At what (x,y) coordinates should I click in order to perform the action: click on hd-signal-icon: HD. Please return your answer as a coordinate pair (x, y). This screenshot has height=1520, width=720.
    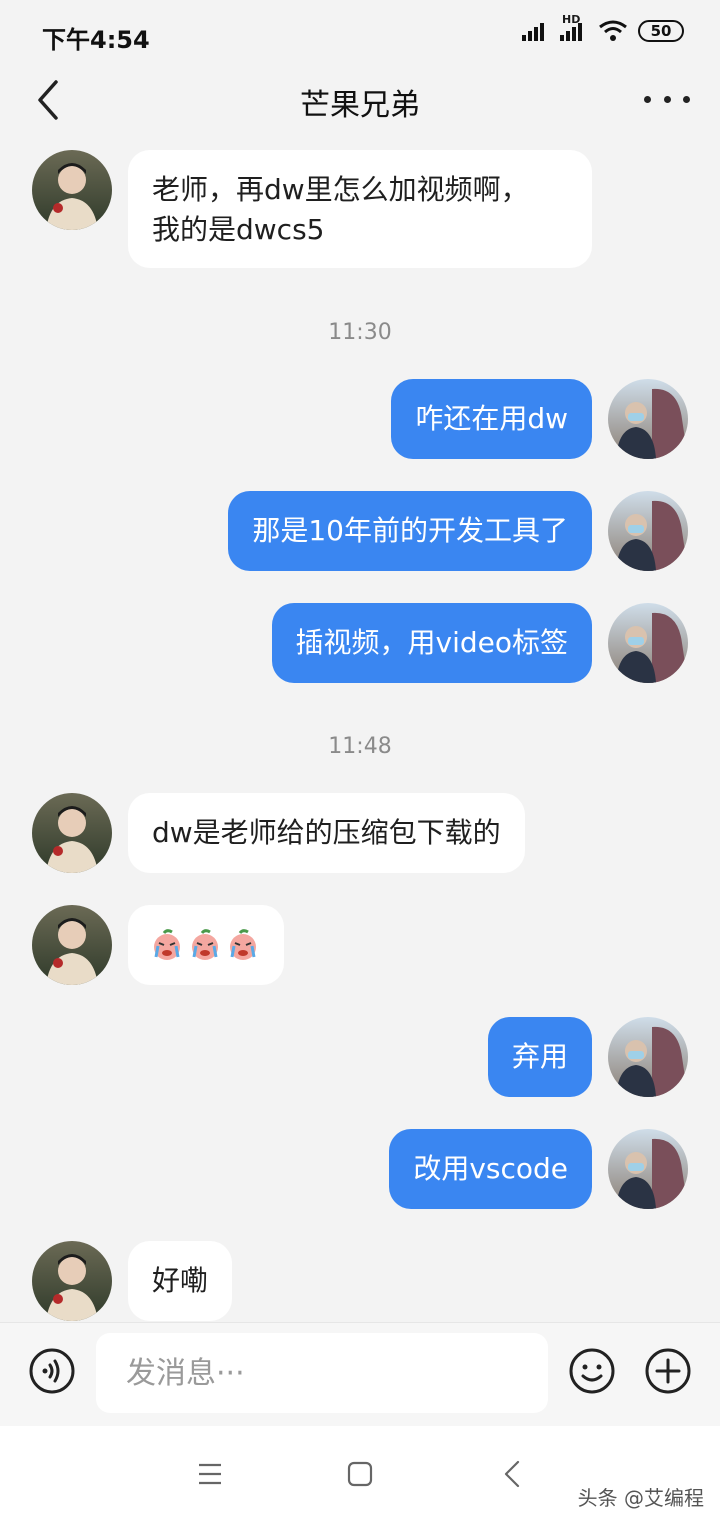
    Looking at the image, I should click on (574, 27).